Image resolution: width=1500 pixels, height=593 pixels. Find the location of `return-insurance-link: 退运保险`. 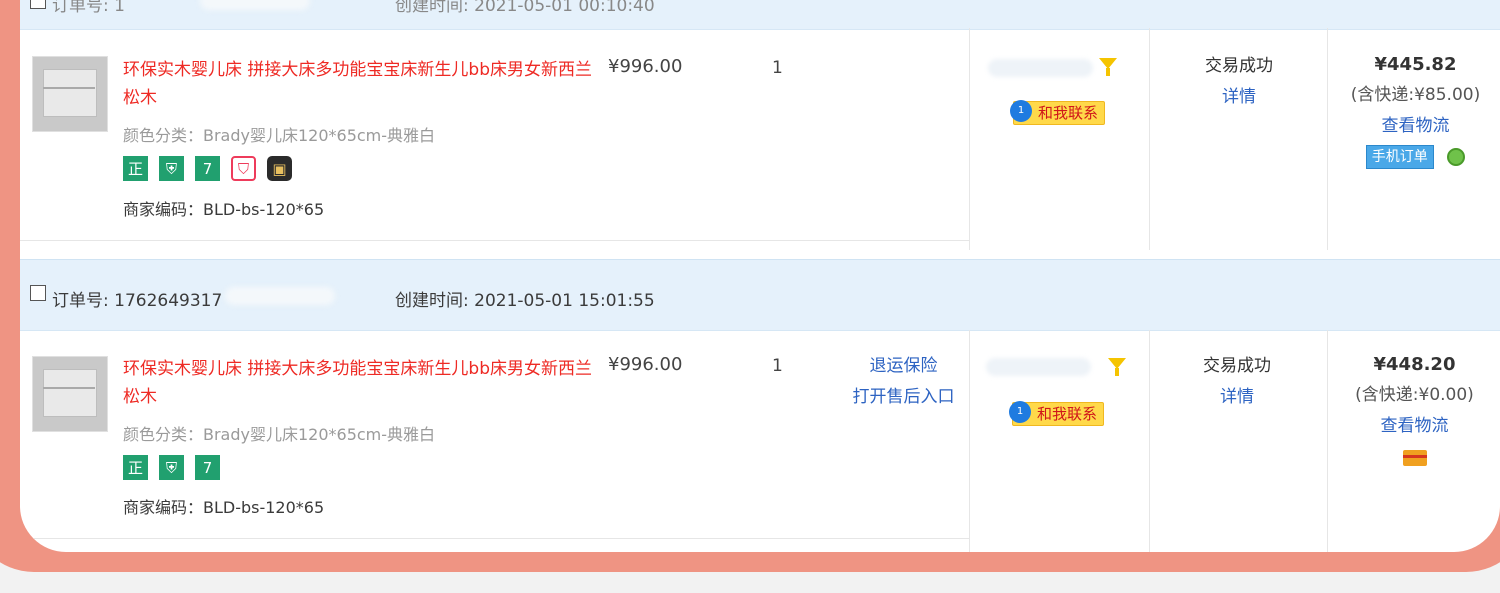

return-insurance-link: 退运保险 is located at coordinates (903, 366).